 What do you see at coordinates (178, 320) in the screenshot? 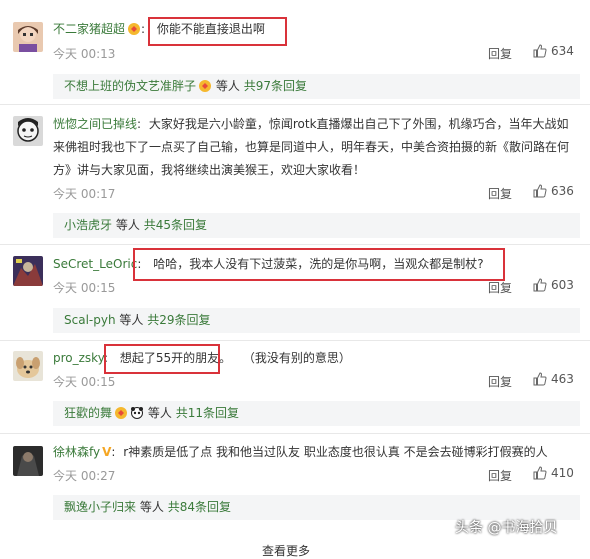
I see `sub-reply-total: 共29条回复` at bounding box center [178, 320].